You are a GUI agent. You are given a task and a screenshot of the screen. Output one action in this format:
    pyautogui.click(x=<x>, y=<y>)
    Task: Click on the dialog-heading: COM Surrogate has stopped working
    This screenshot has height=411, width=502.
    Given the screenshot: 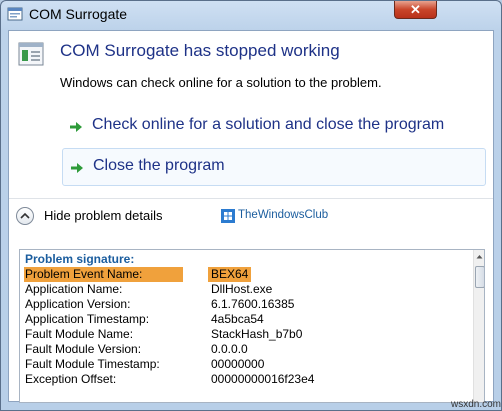 What is the action you would take?
    pyautogui.click(x=200, y=50)
    